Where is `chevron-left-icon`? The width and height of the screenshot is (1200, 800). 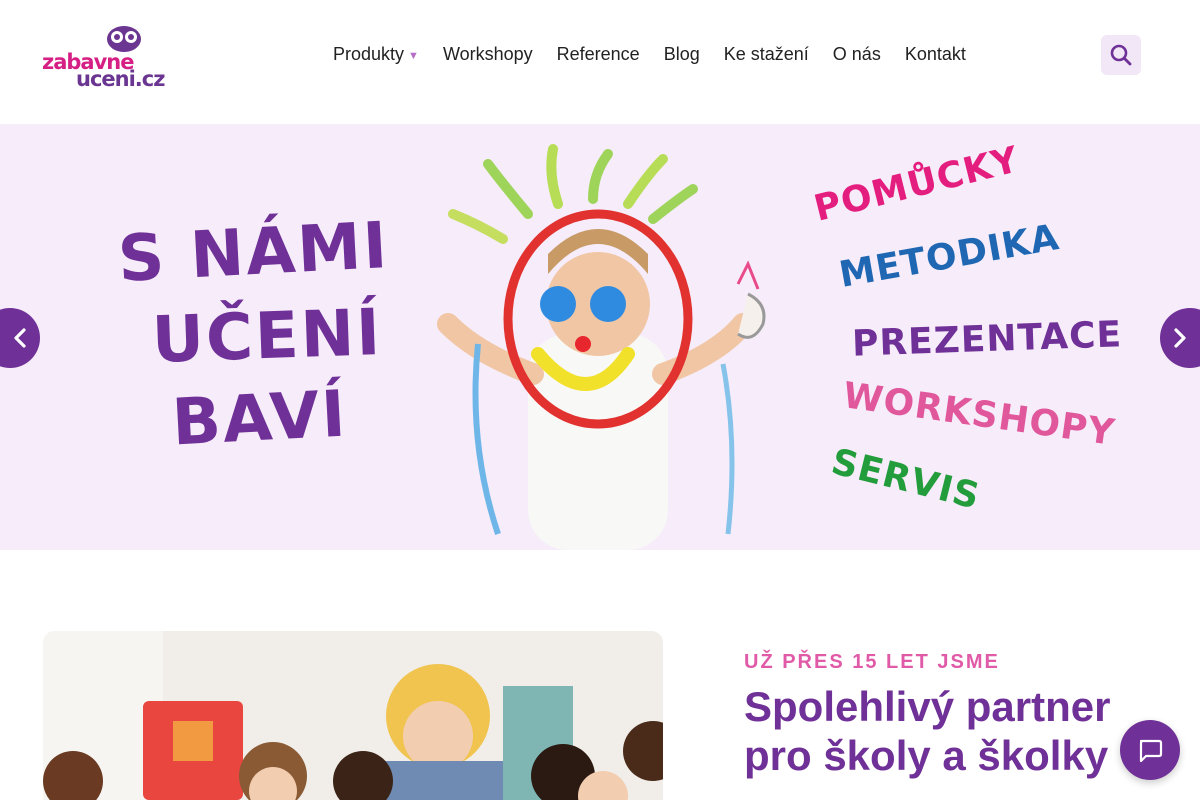 chevron-left-icon is located at coordinates (20, 338).